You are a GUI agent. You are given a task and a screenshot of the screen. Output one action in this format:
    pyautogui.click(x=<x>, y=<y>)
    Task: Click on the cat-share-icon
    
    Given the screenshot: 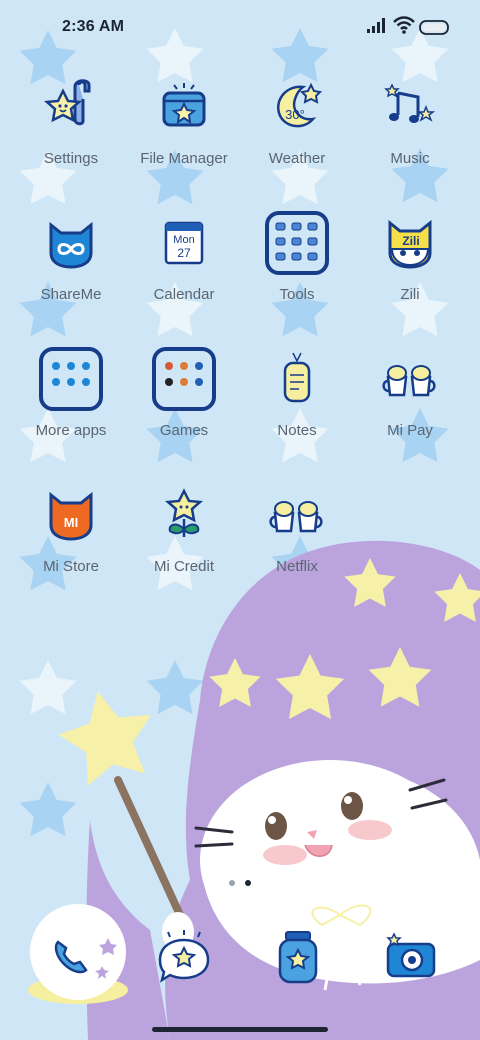 What is the action you would take?
    pyautogui.click(x=71, y=243)
    